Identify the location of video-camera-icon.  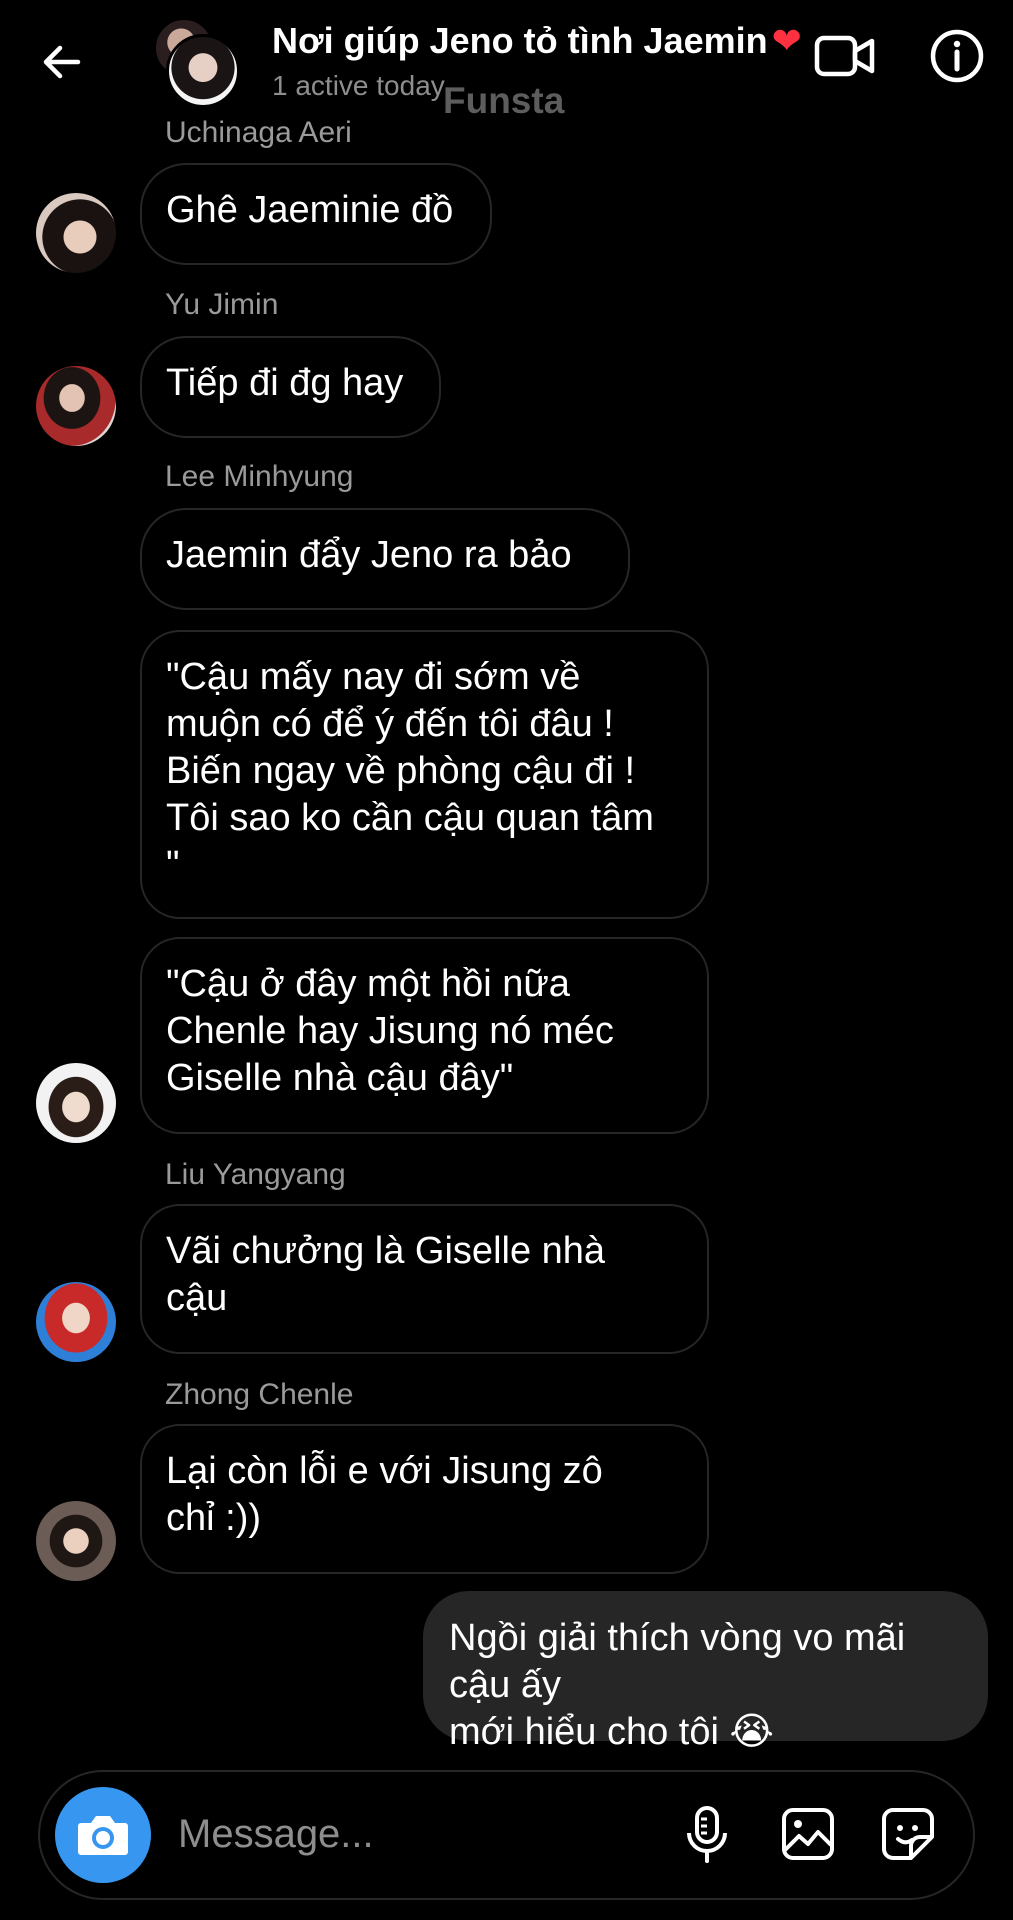
(844, 56).